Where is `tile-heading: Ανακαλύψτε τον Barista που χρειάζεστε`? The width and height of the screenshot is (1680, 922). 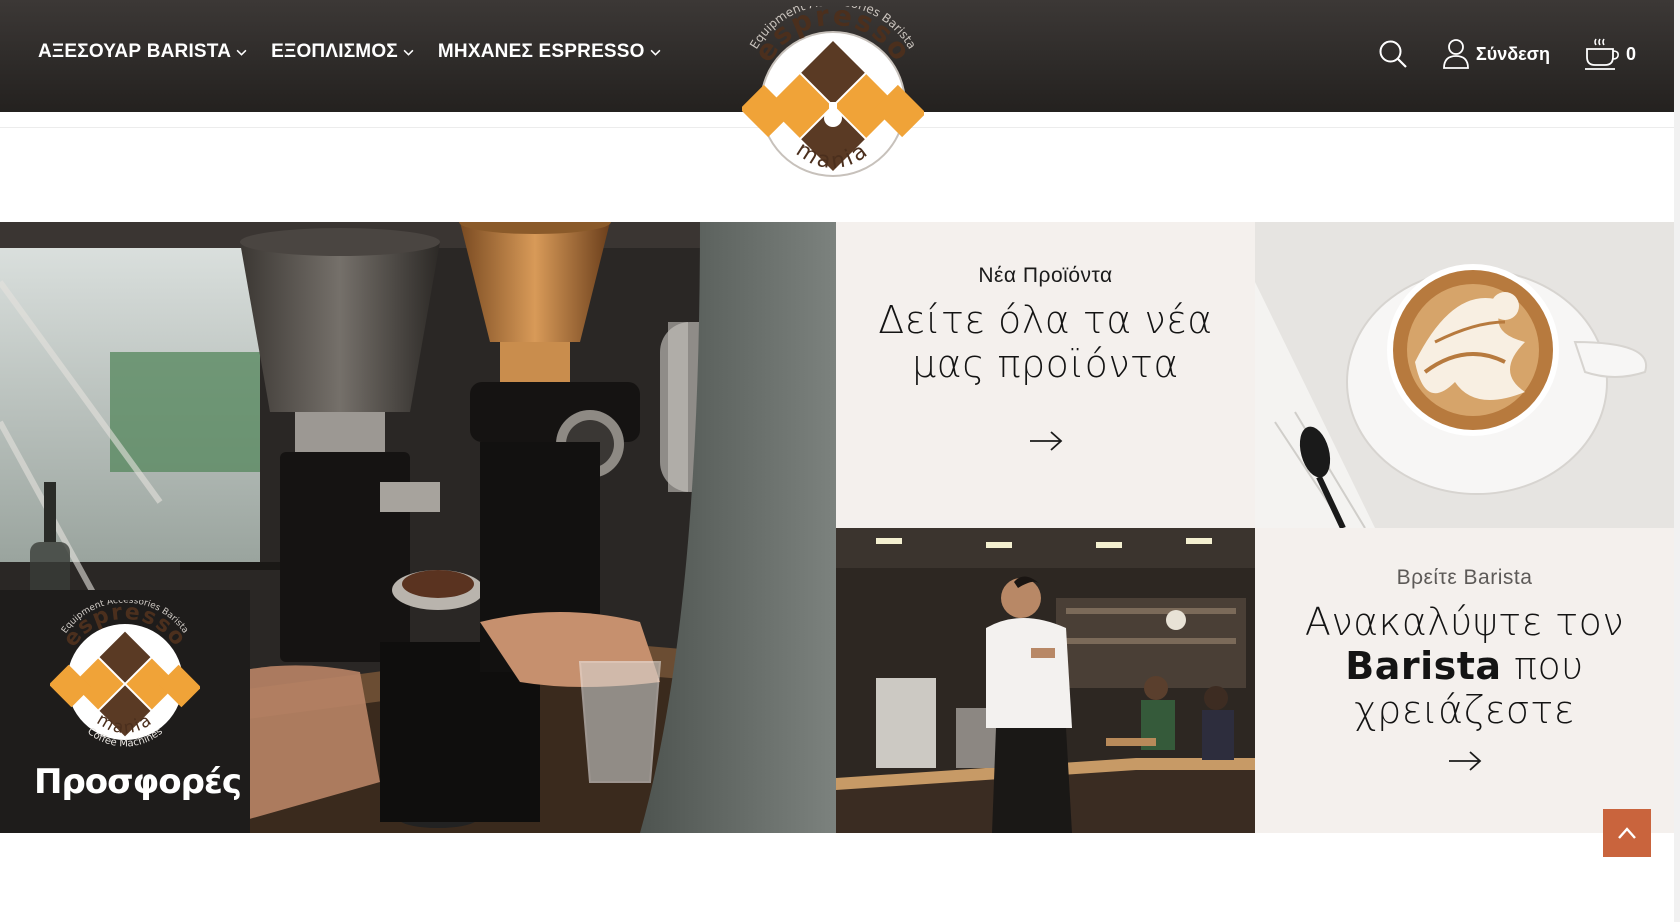 tile-heading: Ανακαλύψτε τον Barista που χρειάζεστε is located at coordinates (1464, 666).